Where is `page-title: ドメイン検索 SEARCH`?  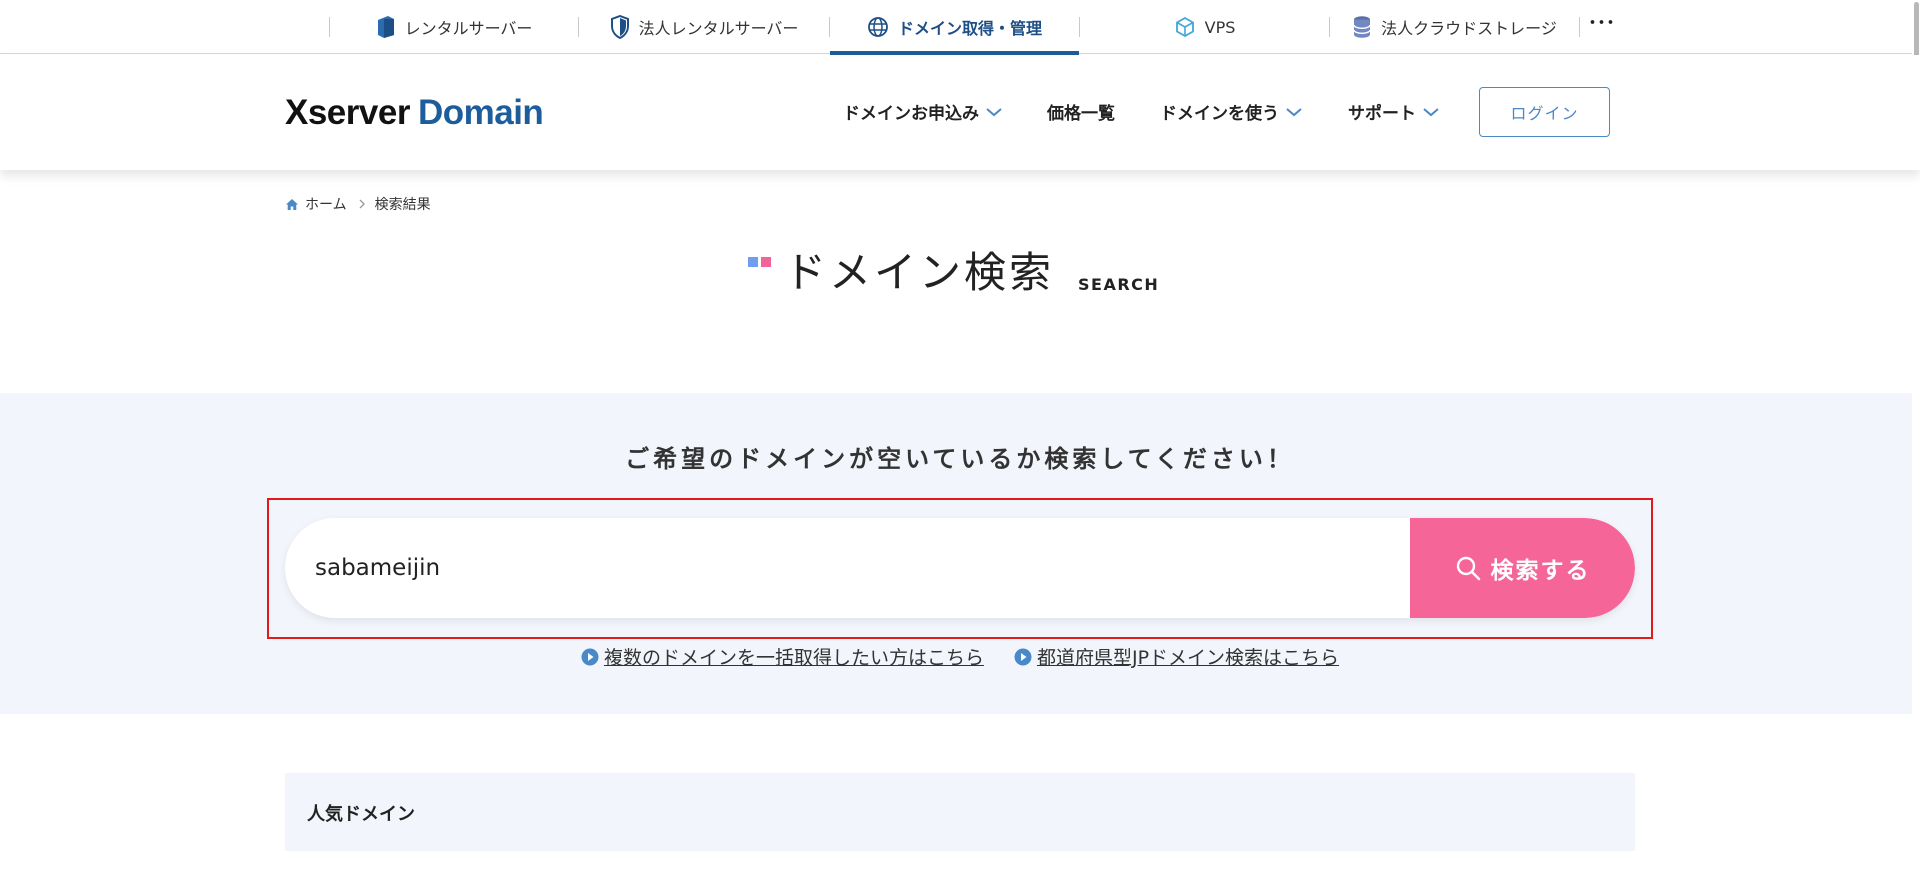 page-title: ドメイン検索 SEARCH is located at coordinates (953, 273).